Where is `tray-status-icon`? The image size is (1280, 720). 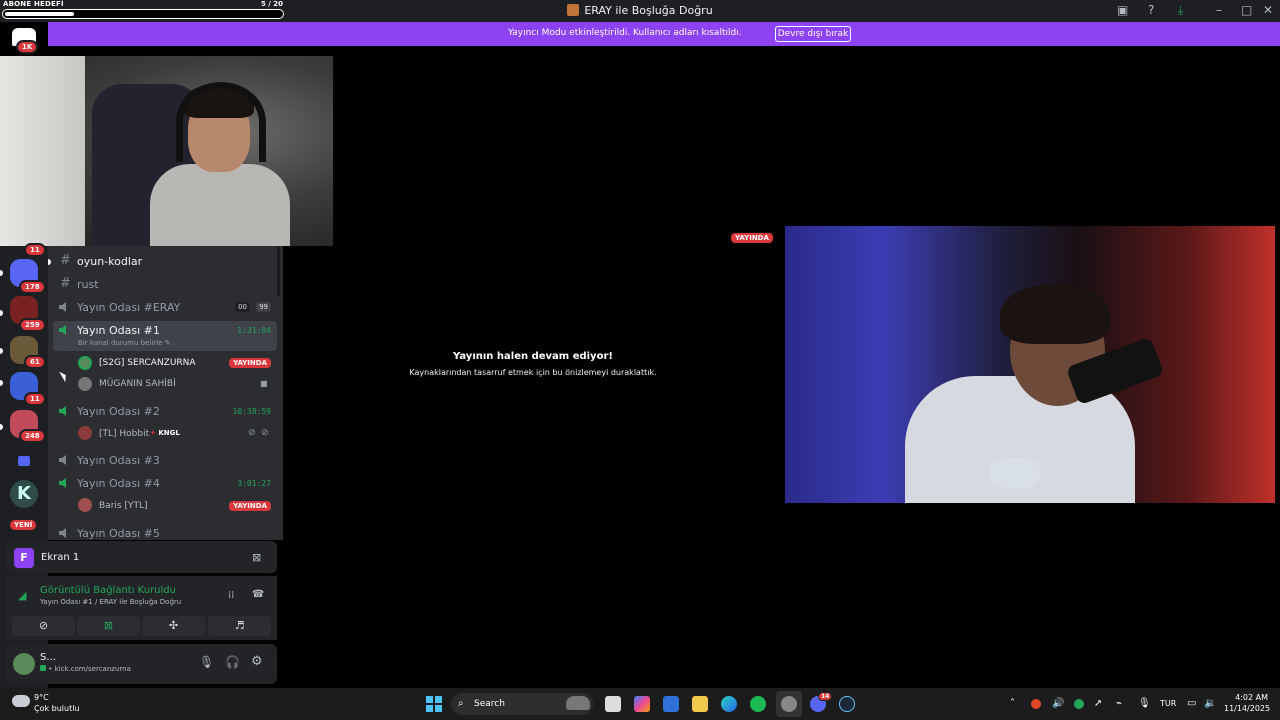 tray-status-icon is located at coordinates (1079, 704).